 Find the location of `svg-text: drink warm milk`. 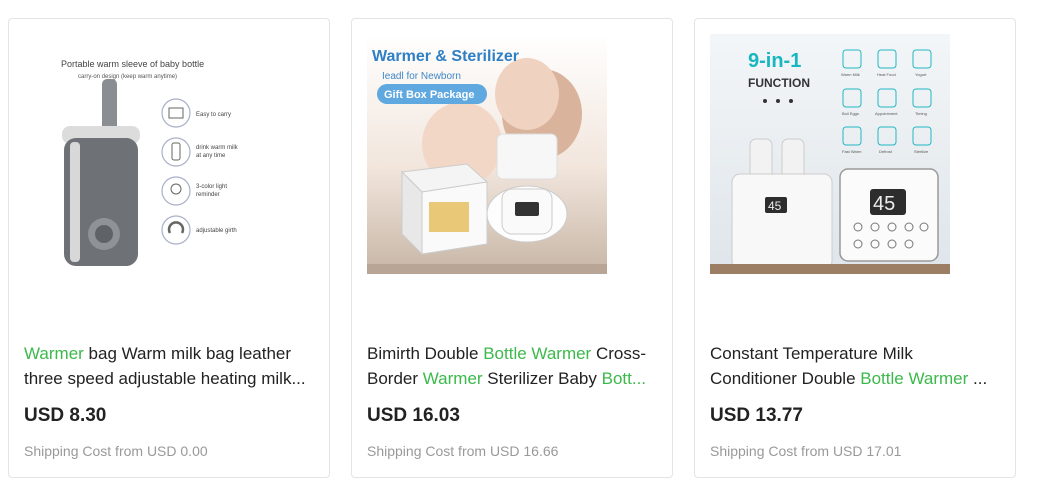

svg-text: drink warm milk is located at coordinates (217, 148).